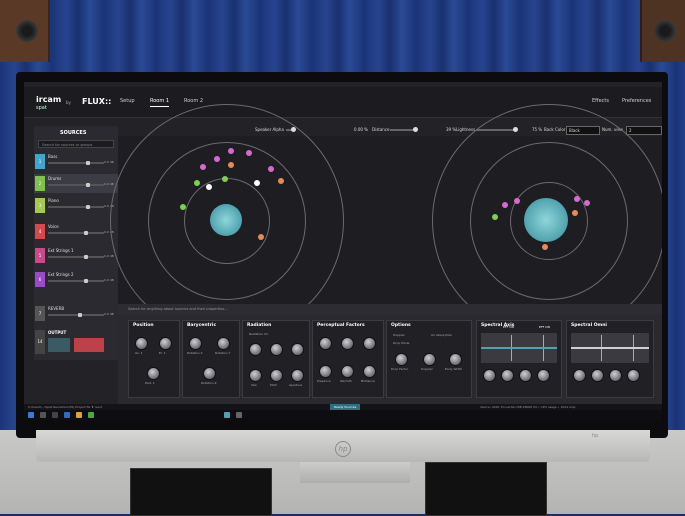 The width and height of the screenshot is (685, 516). I want to click on pitch-knob, so click(276, 349).